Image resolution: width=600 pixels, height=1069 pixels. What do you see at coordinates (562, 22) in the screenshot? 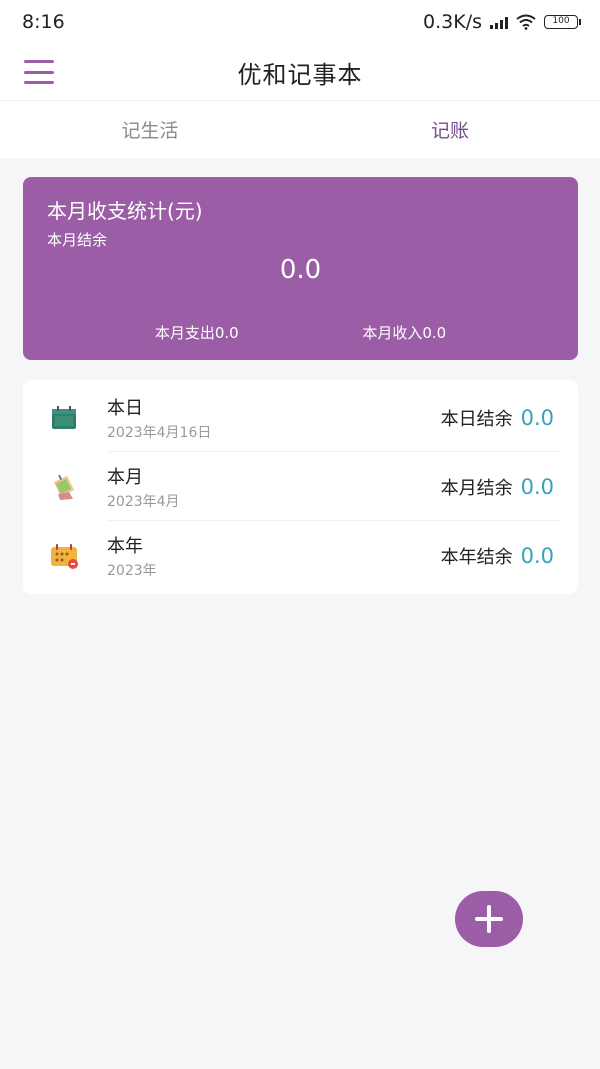
I see `battery-icon: 100` at bounding box center [562, 22].